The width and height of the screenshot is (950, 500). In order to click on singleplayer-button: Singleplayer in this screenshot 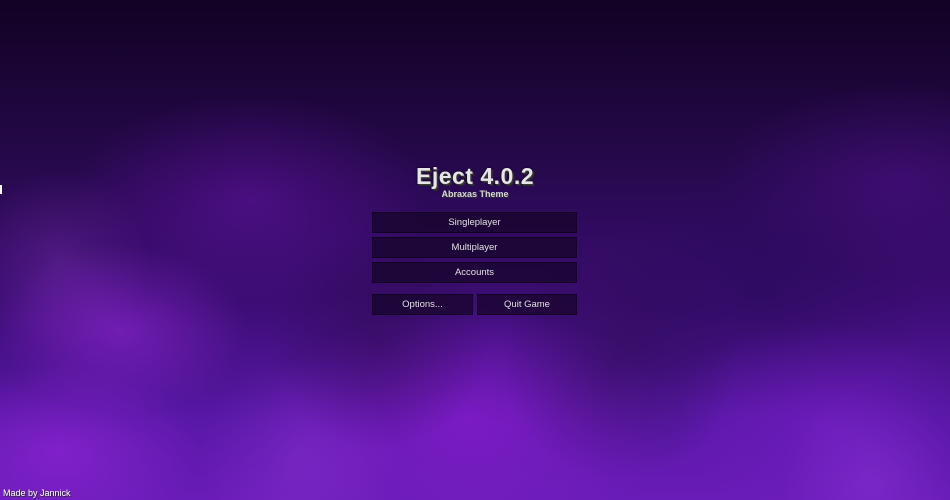, I will do `click(474, 222)`.